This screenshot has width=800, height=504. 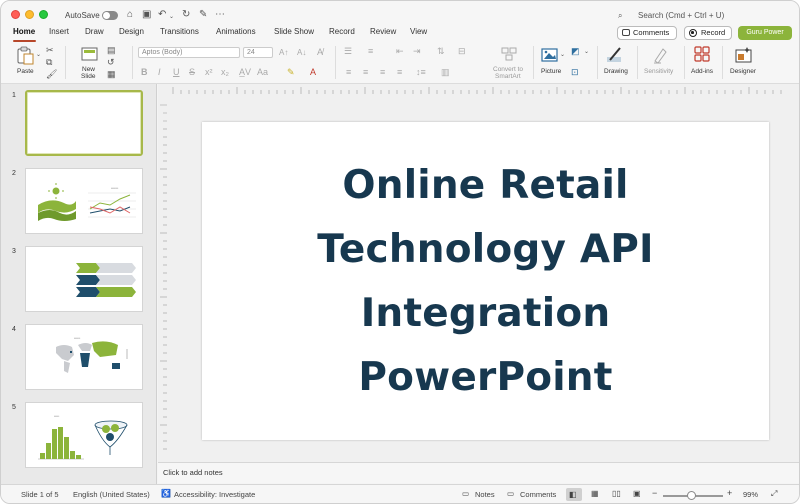 What do you see at coordinates (765, 33) in the screenshot?
I see `guru-power-button: Guru Power` at bounding box center [765, 33].